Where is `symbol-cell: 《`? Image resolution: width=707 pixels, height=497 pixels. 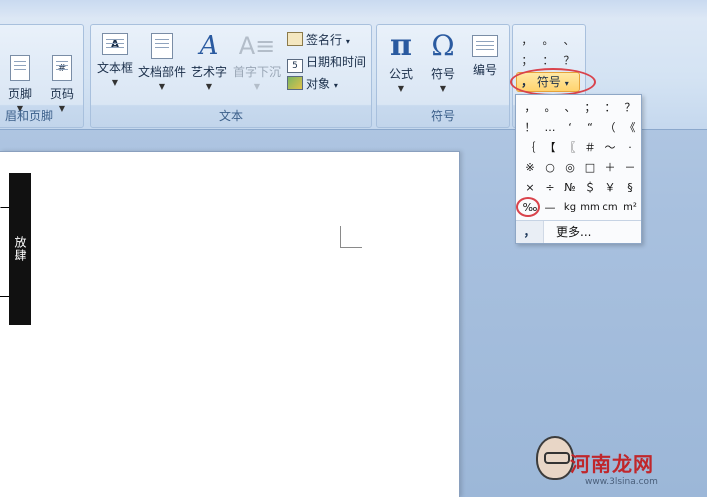 symbol-cell: 《 is located at coordinates (630, 128).